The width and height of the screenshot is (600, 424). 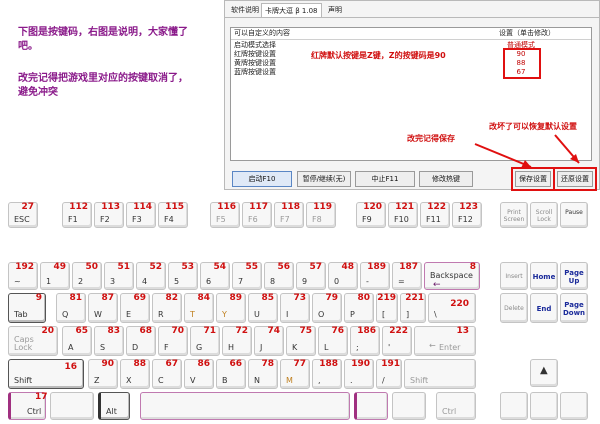 What do you see at coordinates (385, 179) in the screenshot?
I see `stop-button: 中止F11` at bounding box center [385, 179].